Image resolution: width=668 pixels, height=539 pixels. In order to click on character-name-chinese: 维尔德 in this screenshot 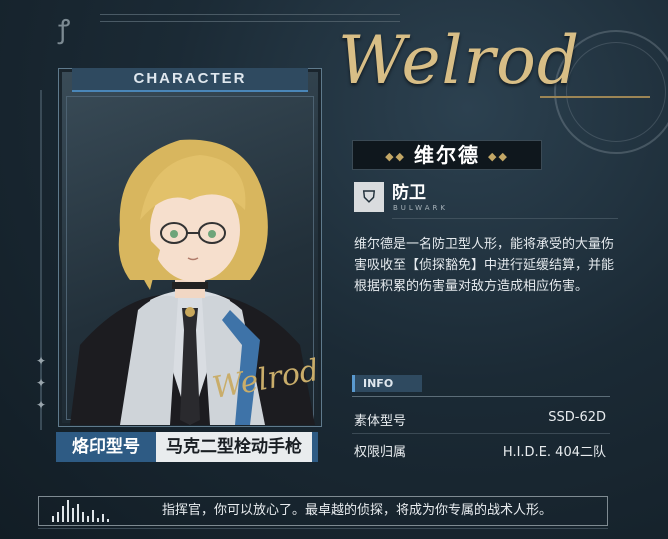, I will do `click(447, 155)`.